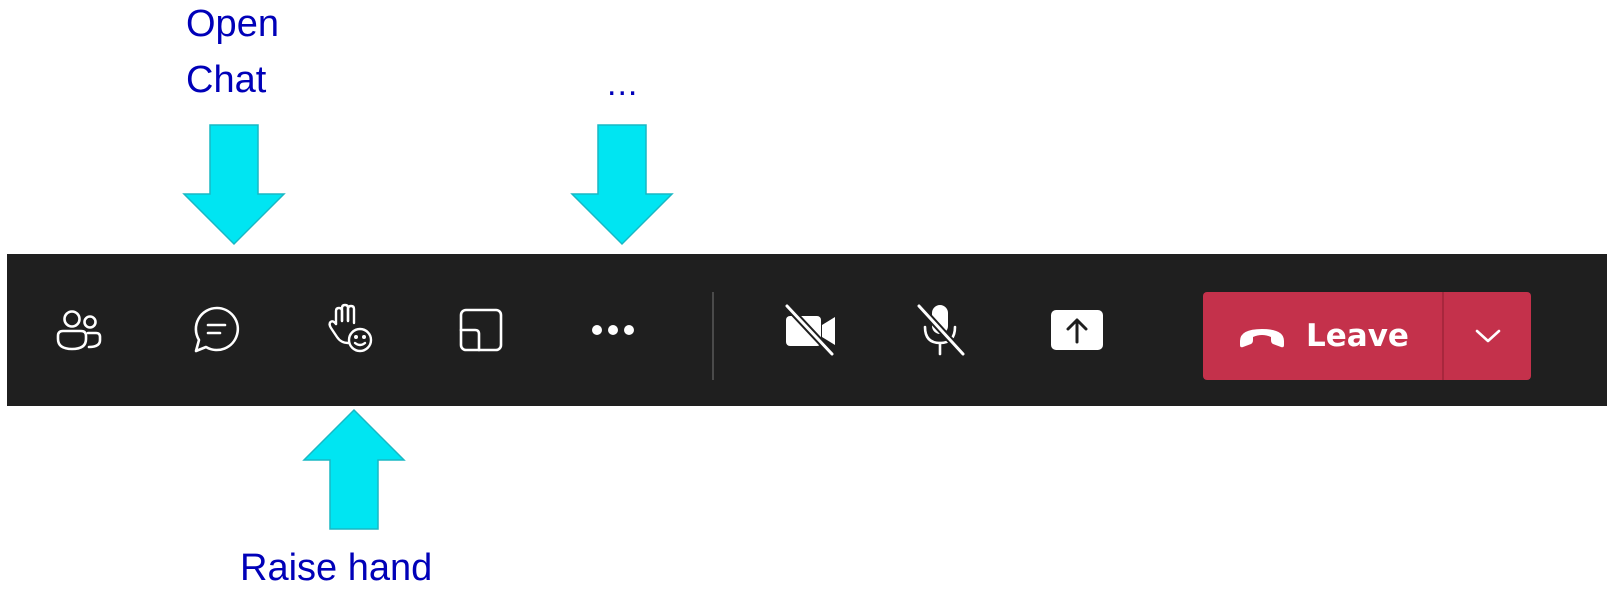 The image size is (1607, 598). I want to click on leave-button-group: Leave, so click(1367, 336).